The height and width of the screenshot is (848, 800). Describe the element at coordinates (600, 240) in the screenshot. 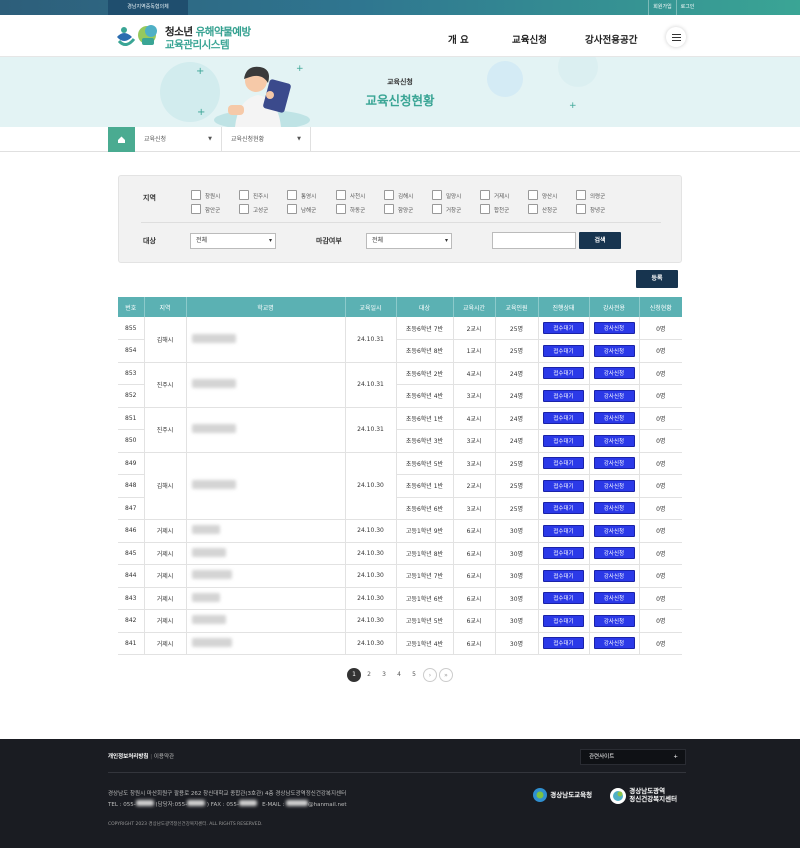

I see `search-button: 검색` at that location.